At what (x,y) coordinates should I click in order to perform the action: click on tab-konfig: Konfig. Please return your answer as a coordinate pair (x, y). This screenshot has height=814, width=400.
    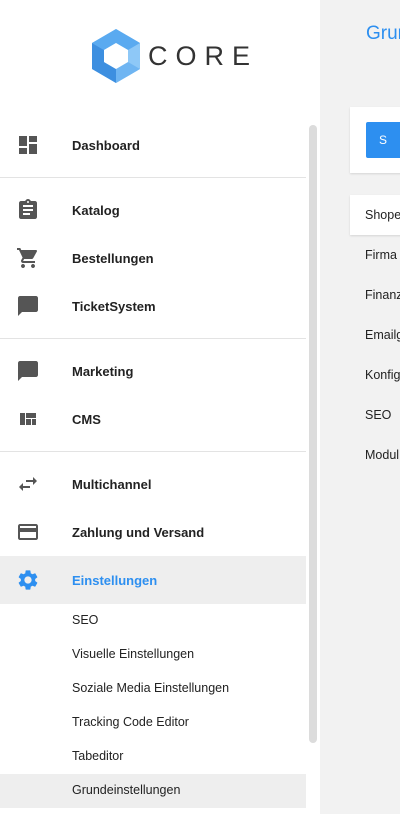
    Looking at the image, I should click on (375, 375).